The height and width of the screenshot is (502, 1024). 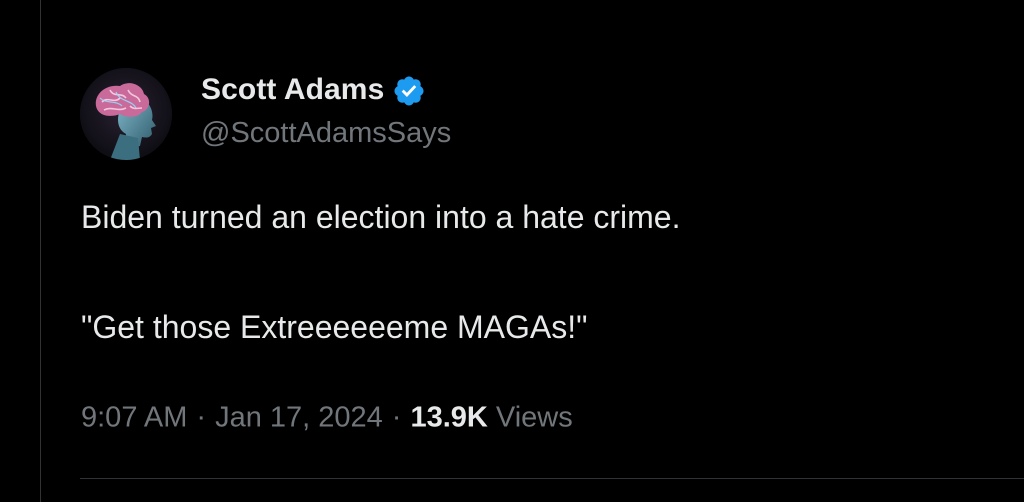 What do you see at coordinates (292, 90) in the screenshot?
I see `display-name: Scott Adams` at bounding box center [292, 90].